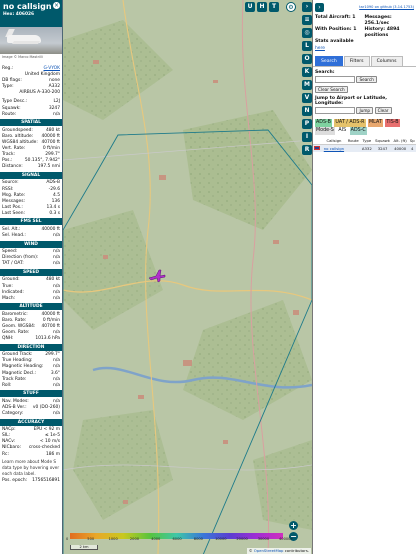 The height and width of the screenshot is (554, 416). Describe the element at coordinates (358, 131) in the screenshot. I see `flag-adsc: ADS-C` at that location.